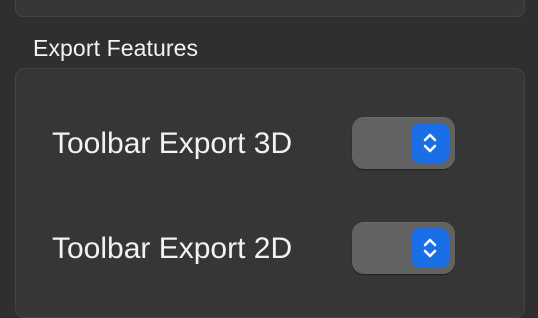  I want to click on section-title: Export Features, so click(116, 48).